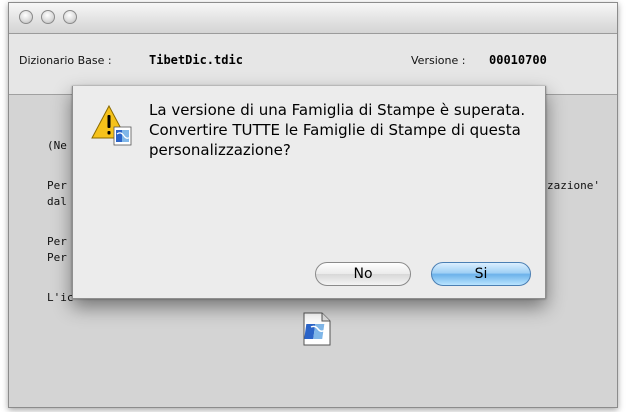  What do you see at coordinates (57, 145) in the screenshot?
I see `content-line-1: (Ne` at bounding box center [57, 145].